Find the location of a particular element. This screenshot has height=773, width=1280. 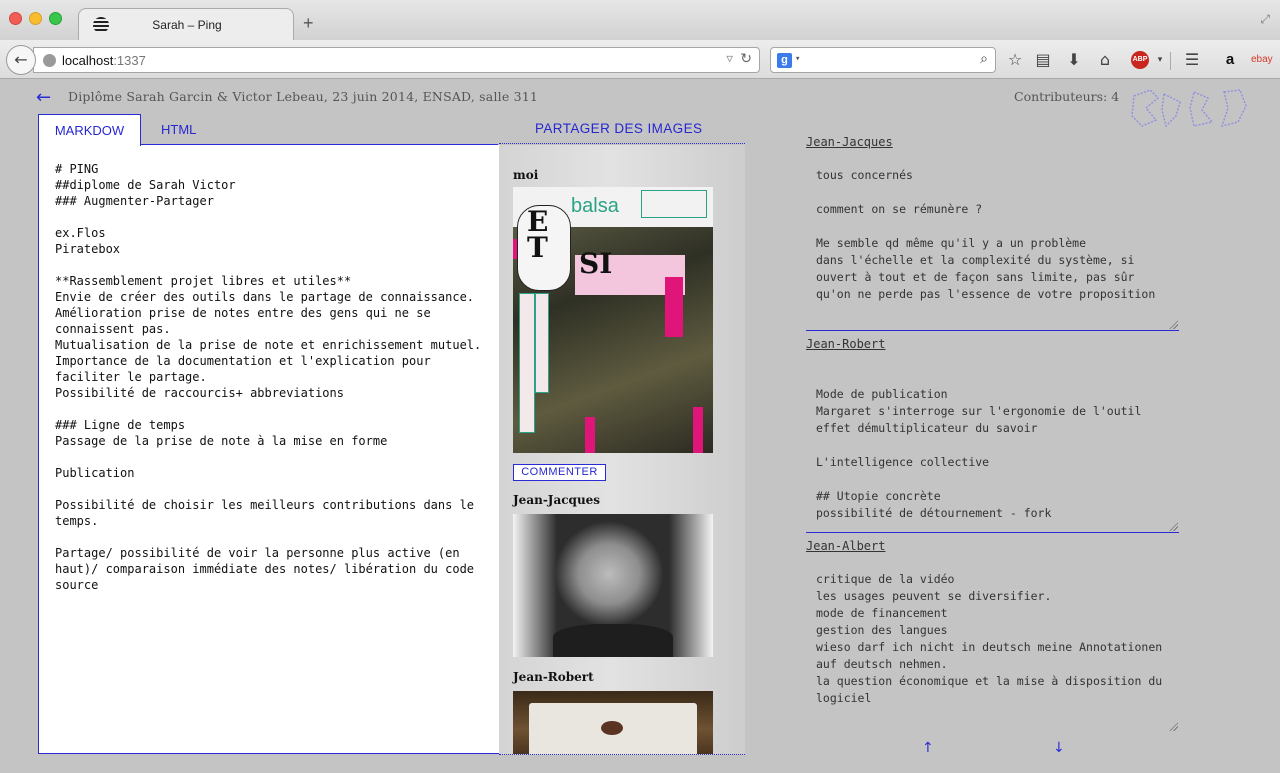

poster-balsa-text: balsa is located at coordinates (595, 206).